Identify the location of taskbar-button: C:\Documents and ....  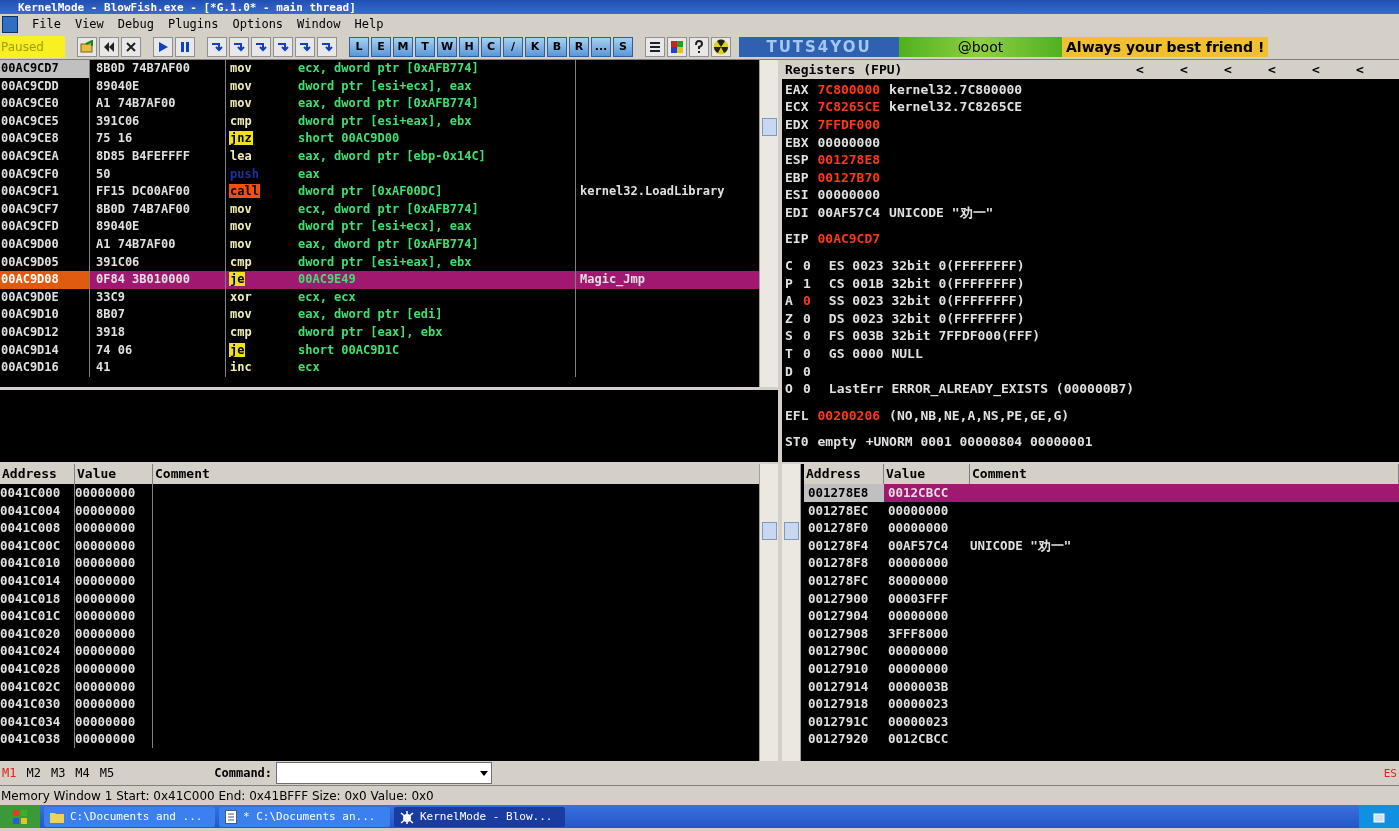
(129, 816).